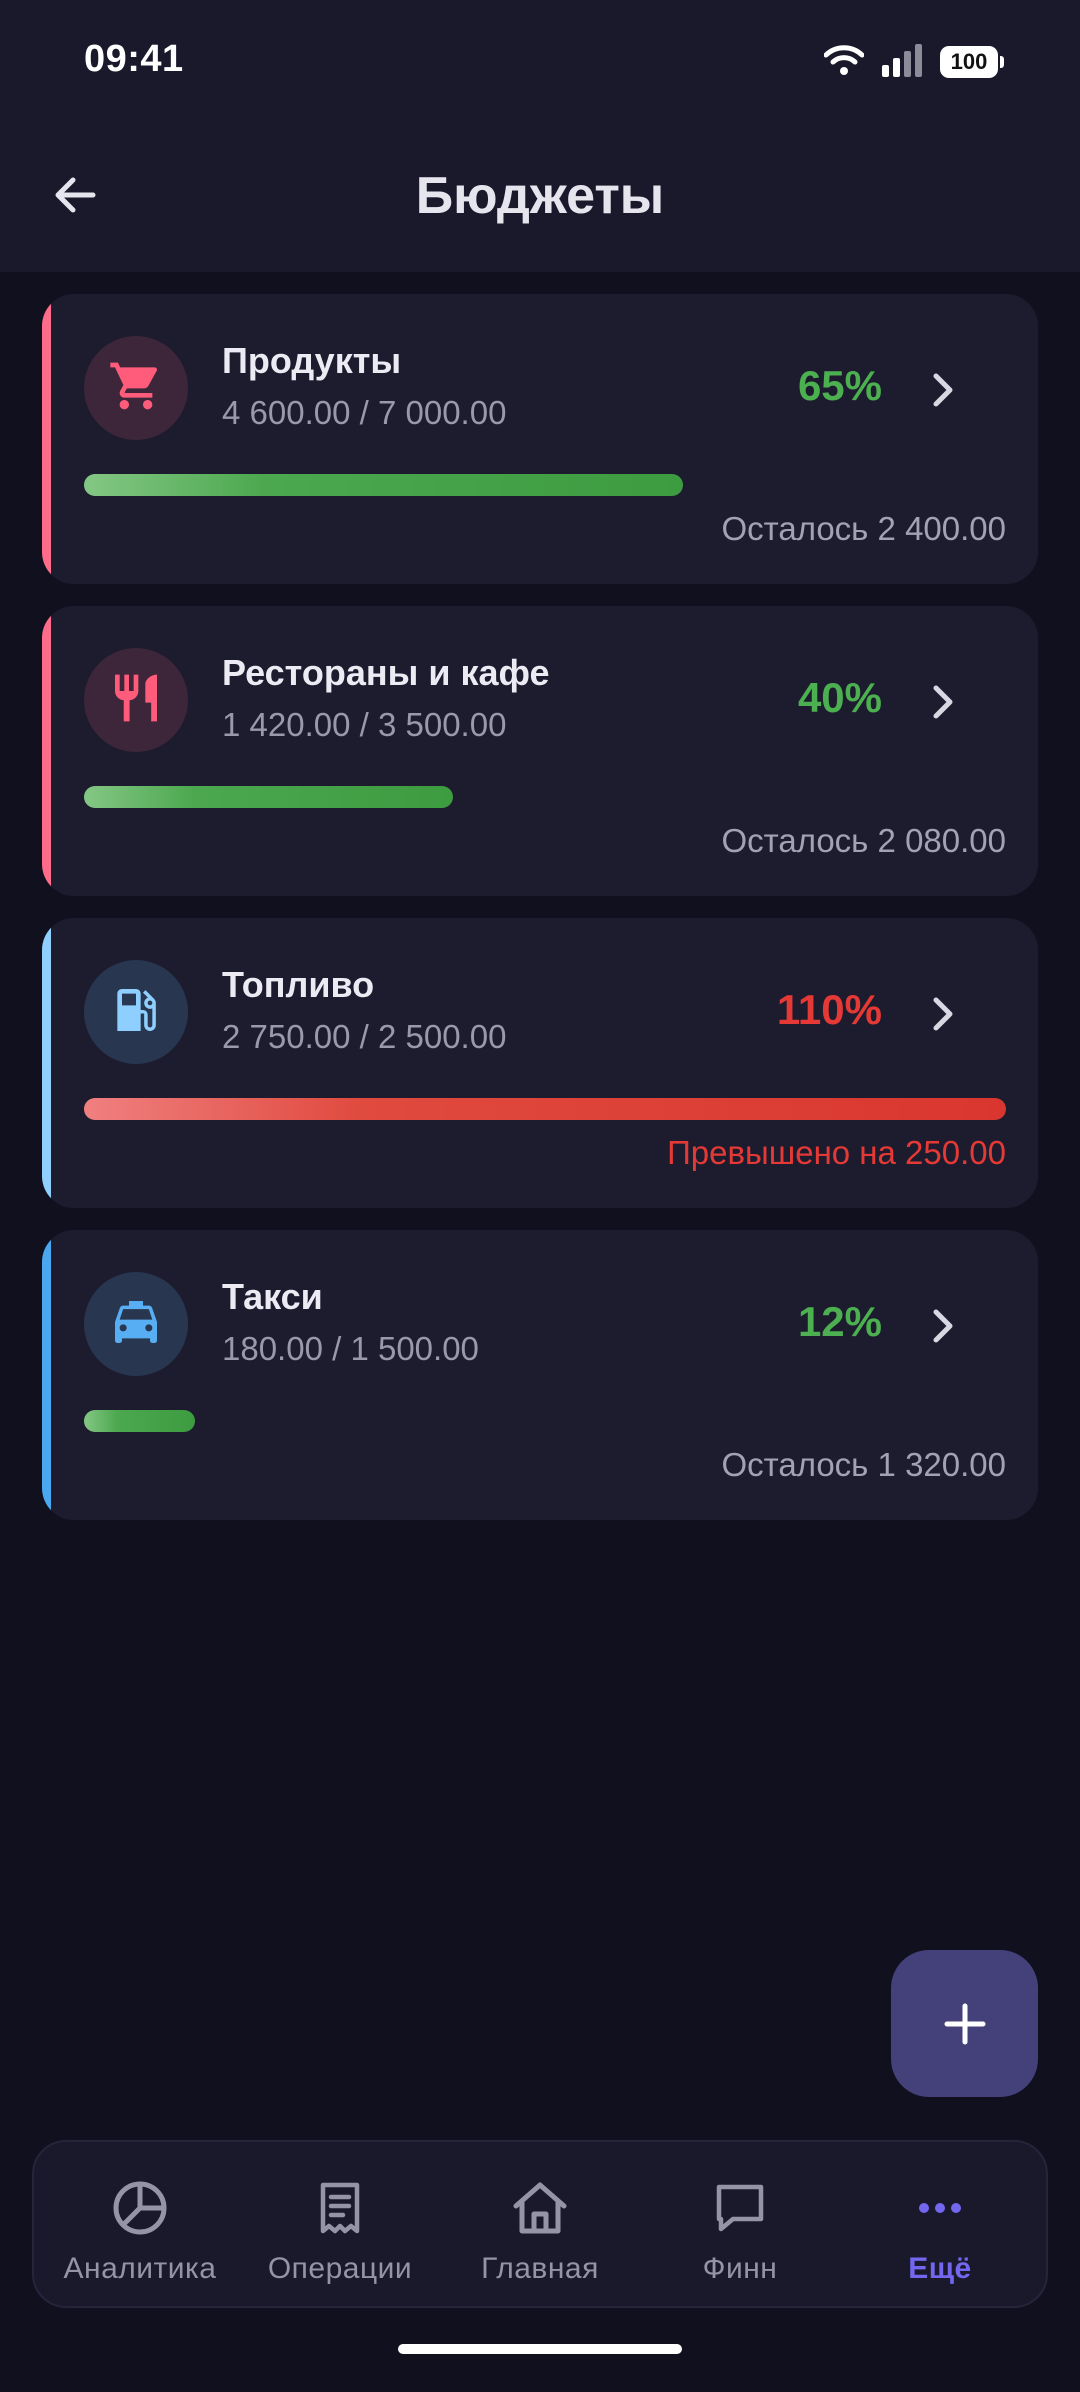 Image resolution: width=1080 pixels, height=2392 pixels. I want to click on more-icon, so click(940, 2208).